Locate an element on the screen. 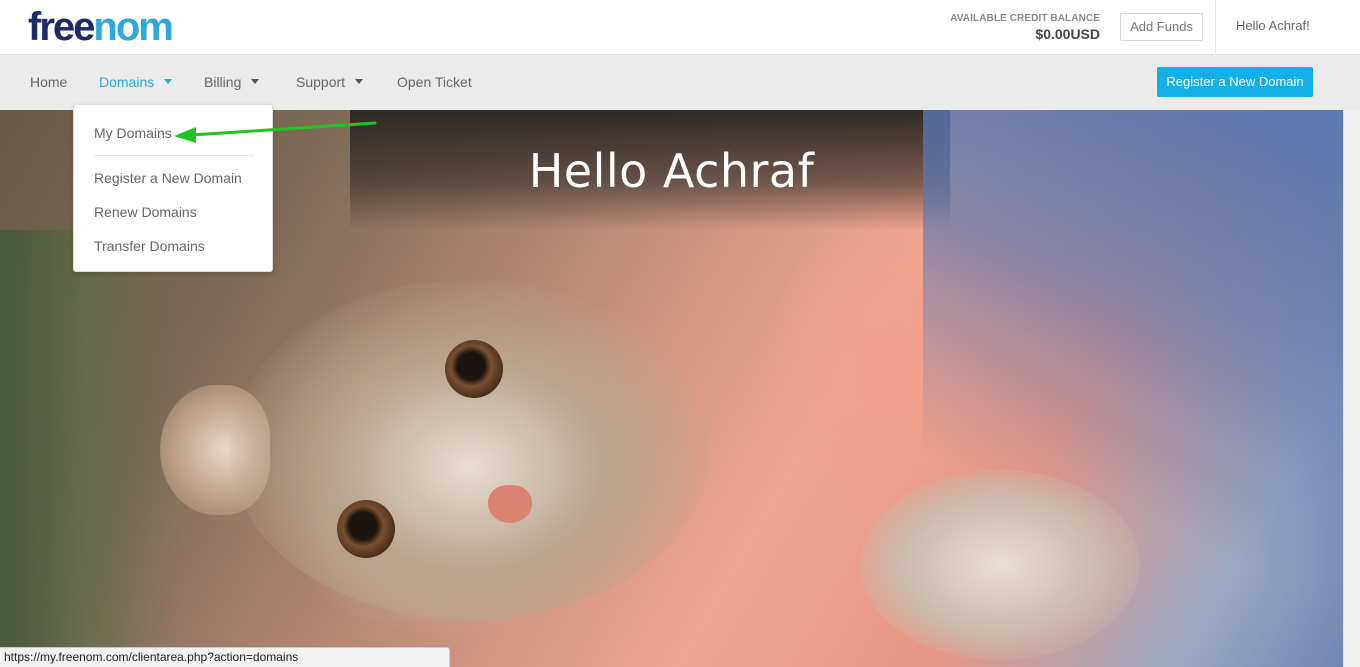 The width and height of the screenshot is (1360, 667). menu-item-transfer-domains: Transfer Domains is located at coordinates (149, 246).